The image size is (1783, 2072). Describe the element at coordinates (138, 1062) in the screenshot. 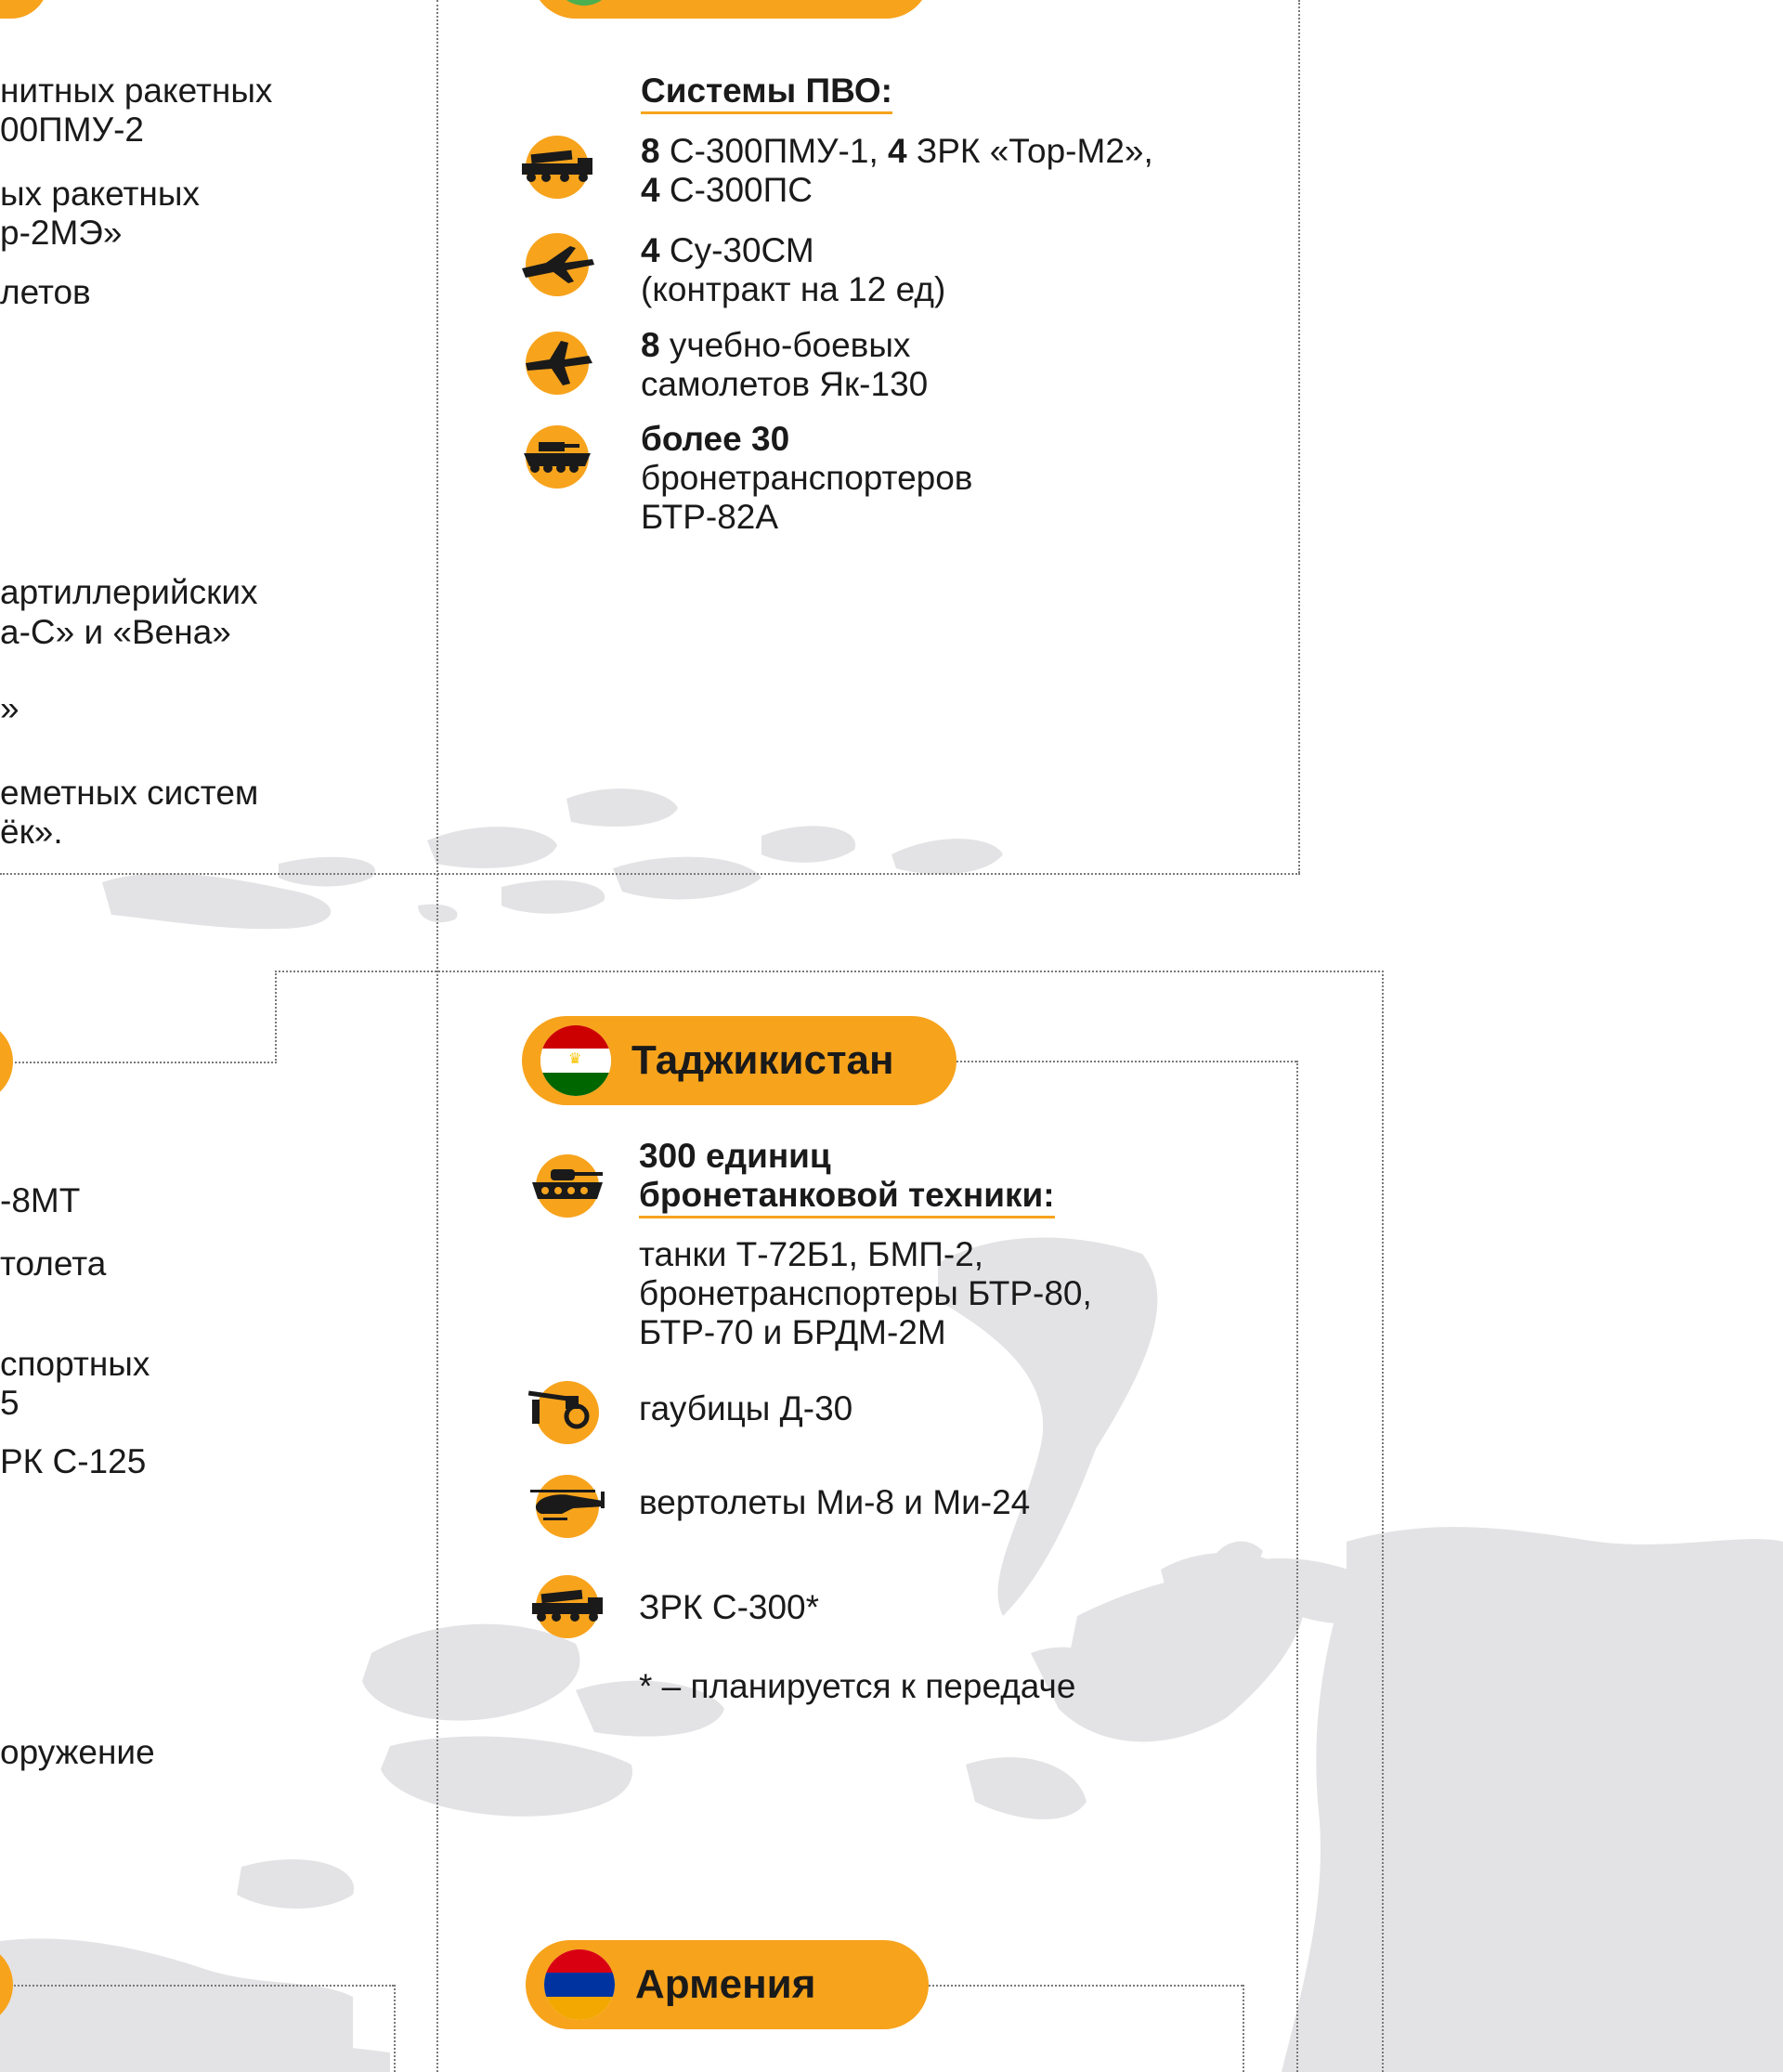

I see `frame-mid-left-connector` at that location.